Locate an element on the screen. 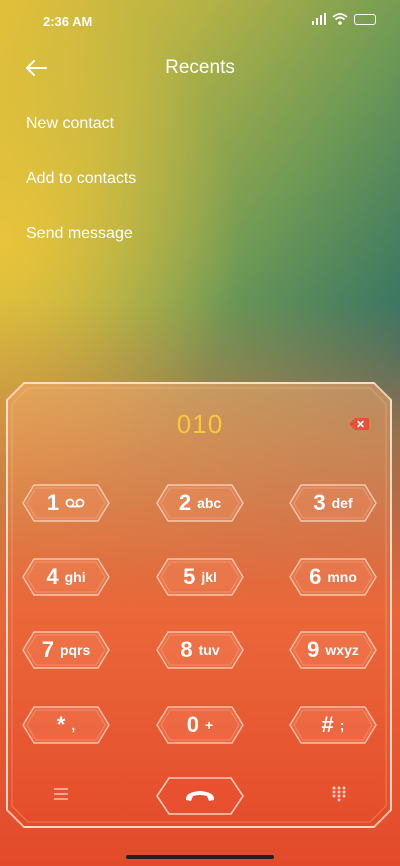 Image resolution: width=400 pixels, height=866 pixels. key-6: 6 mno is located at coordinates (333, 577).